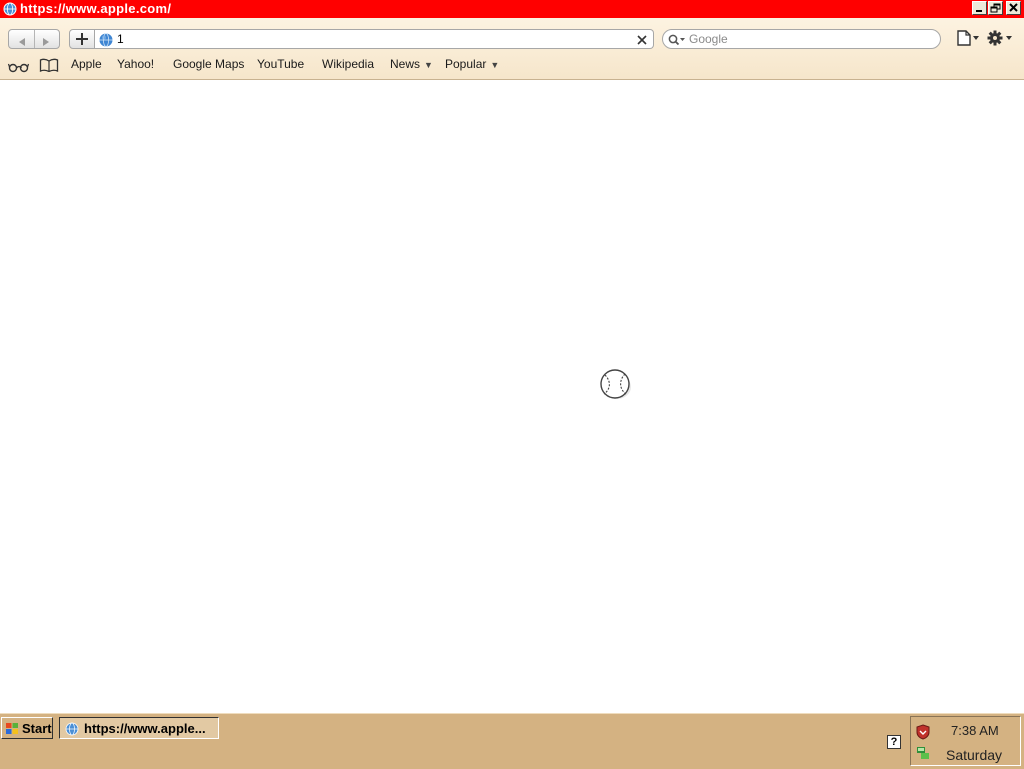 The height and width of the screenshot is (769, 1024). What do you see at coordinates (677, 42) in the screenshot?
I see `search-icon` at bounding box center [677, 42].